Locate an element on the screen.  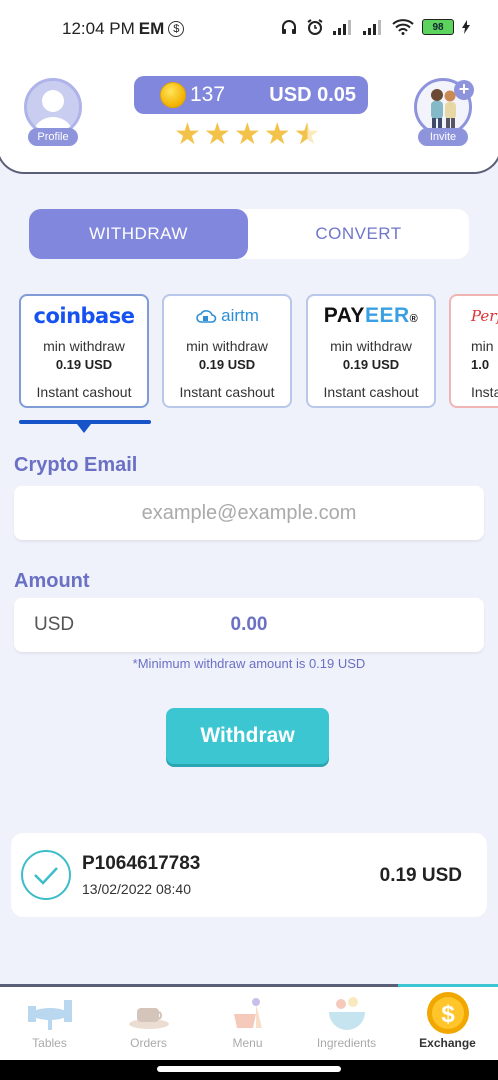
nav-label: Ingredients is located at coordinates (346, 1043).